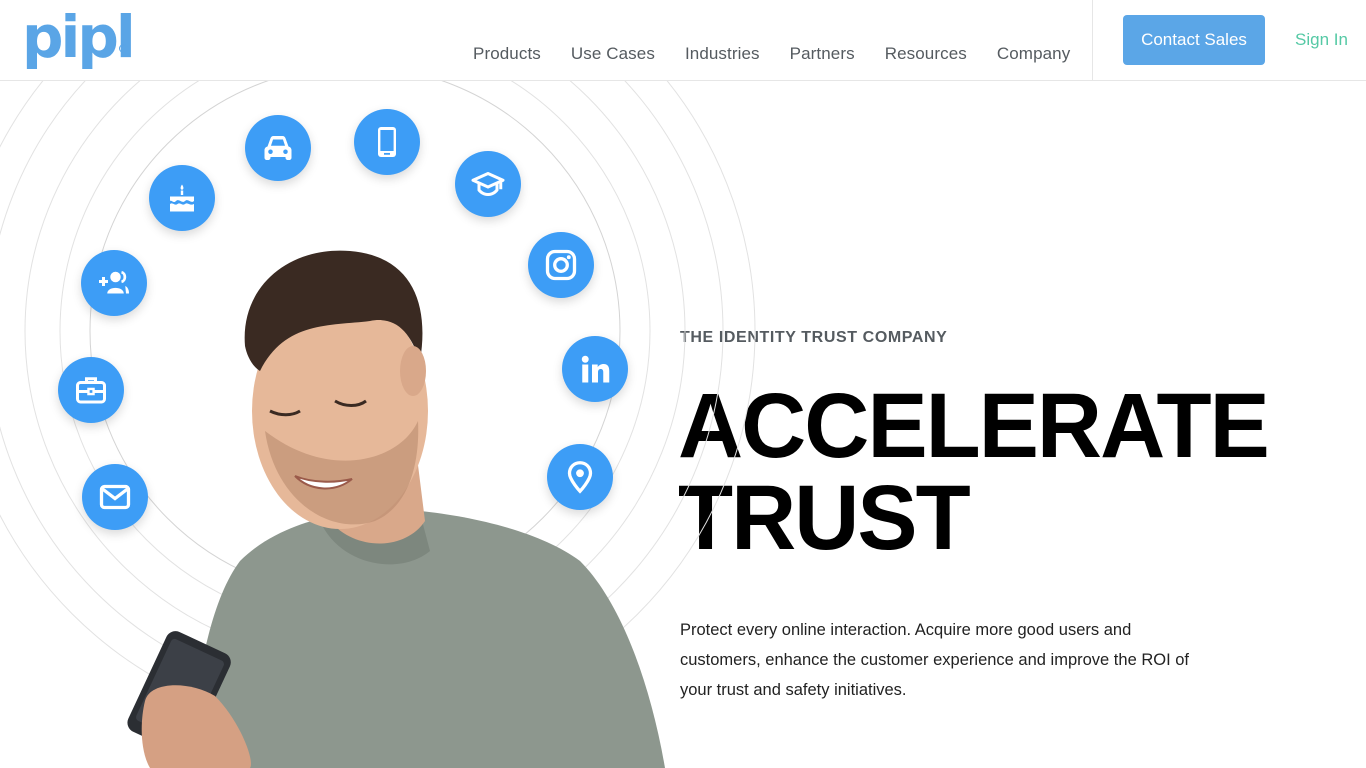  I want to click on car-icon, so click(278, 148).